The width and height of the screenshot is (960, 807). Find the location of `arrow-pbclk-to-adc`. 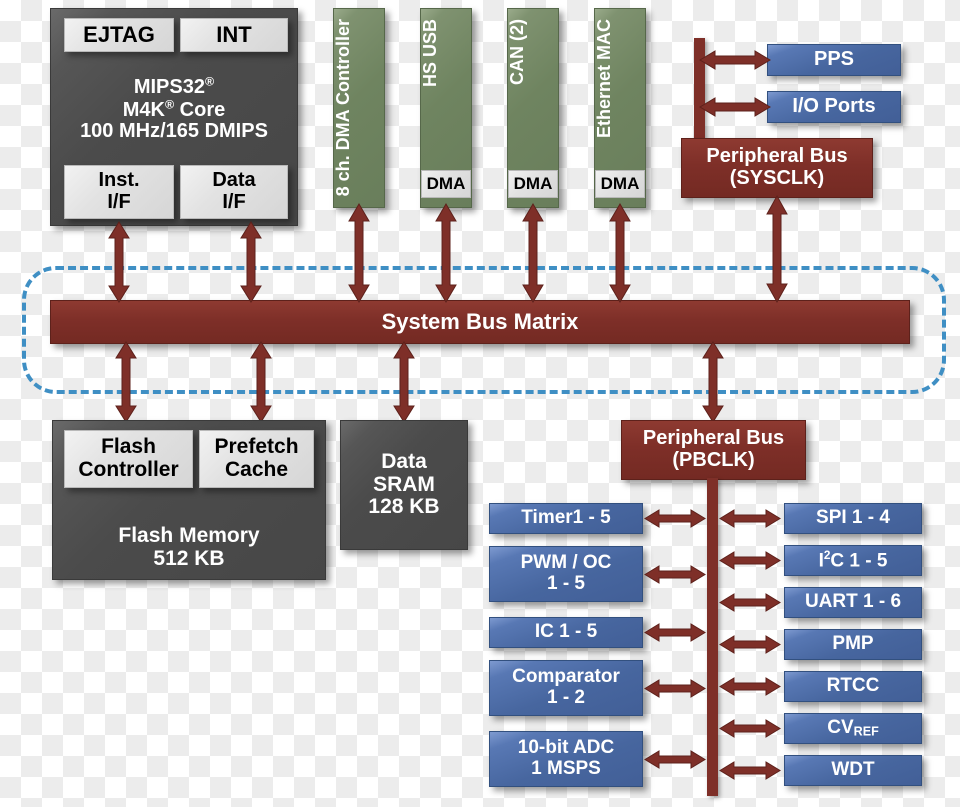

arrow-pbclk-to-adc is located at coordinates (675, 759).